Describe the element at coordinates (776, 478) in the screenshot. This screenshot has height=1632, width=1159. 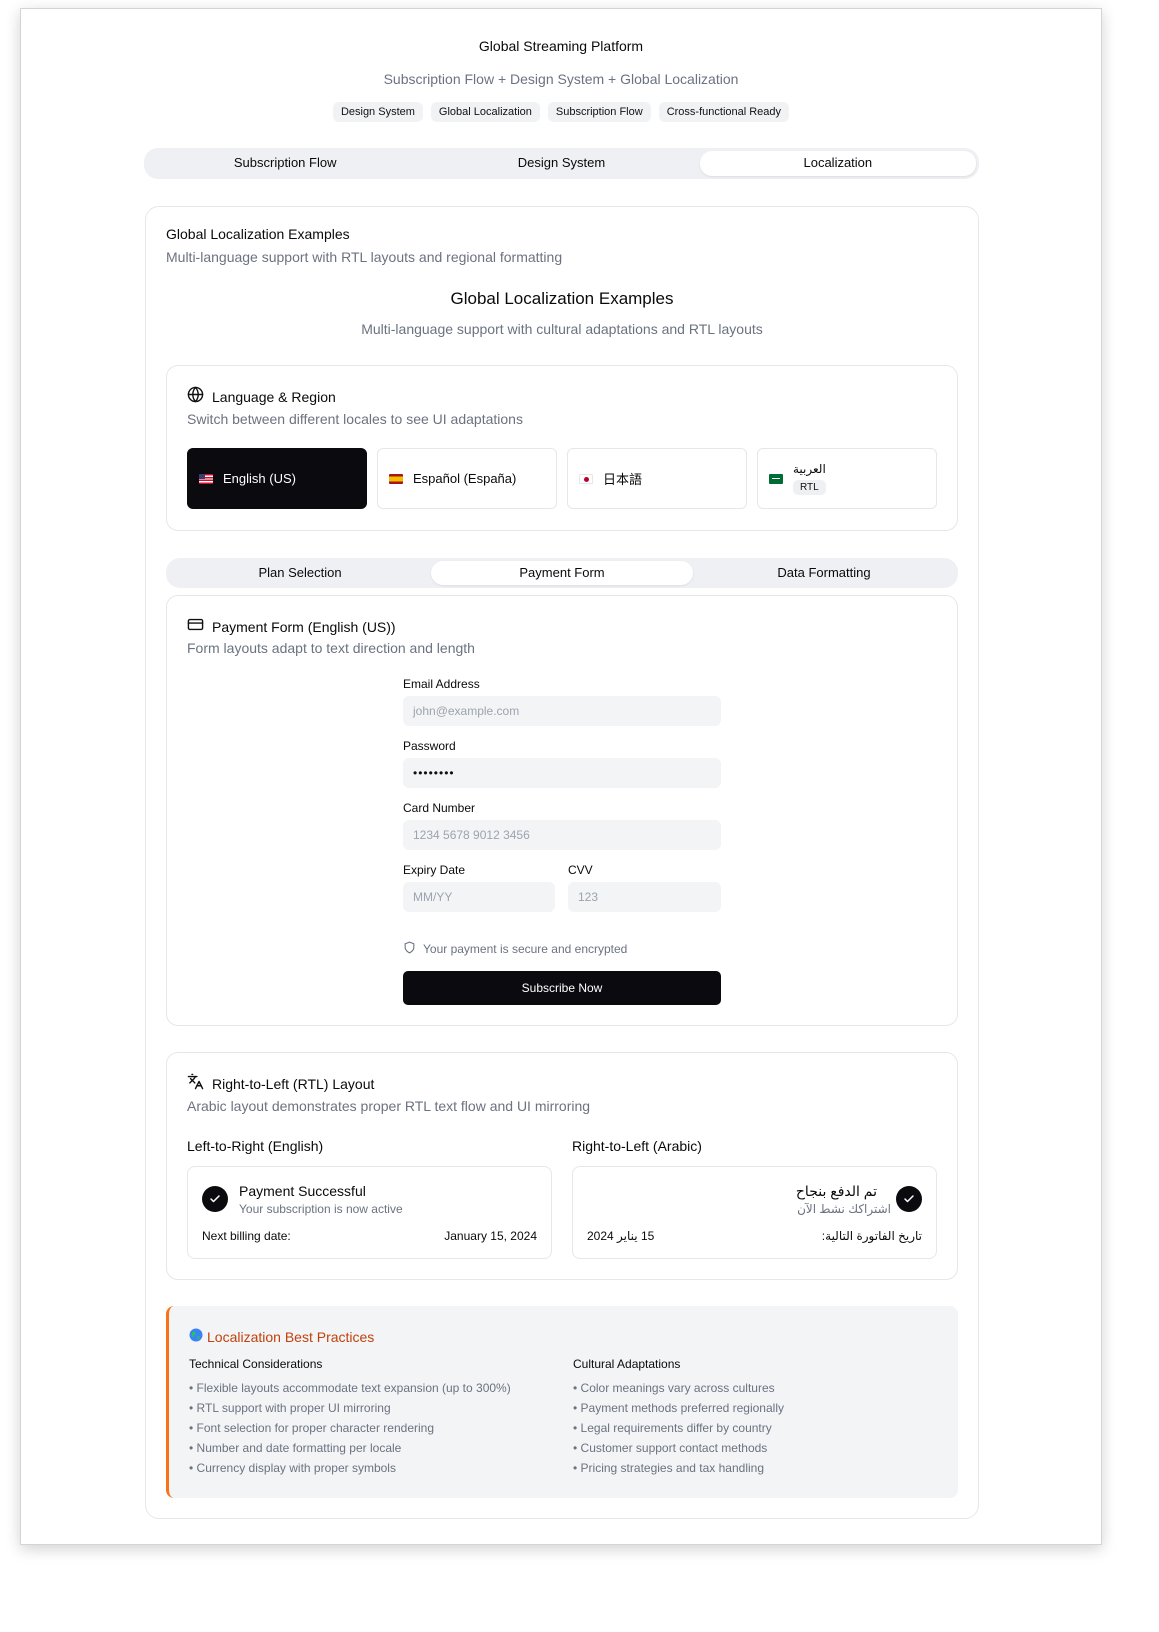
I see `saudi-flag-icon` at that location.